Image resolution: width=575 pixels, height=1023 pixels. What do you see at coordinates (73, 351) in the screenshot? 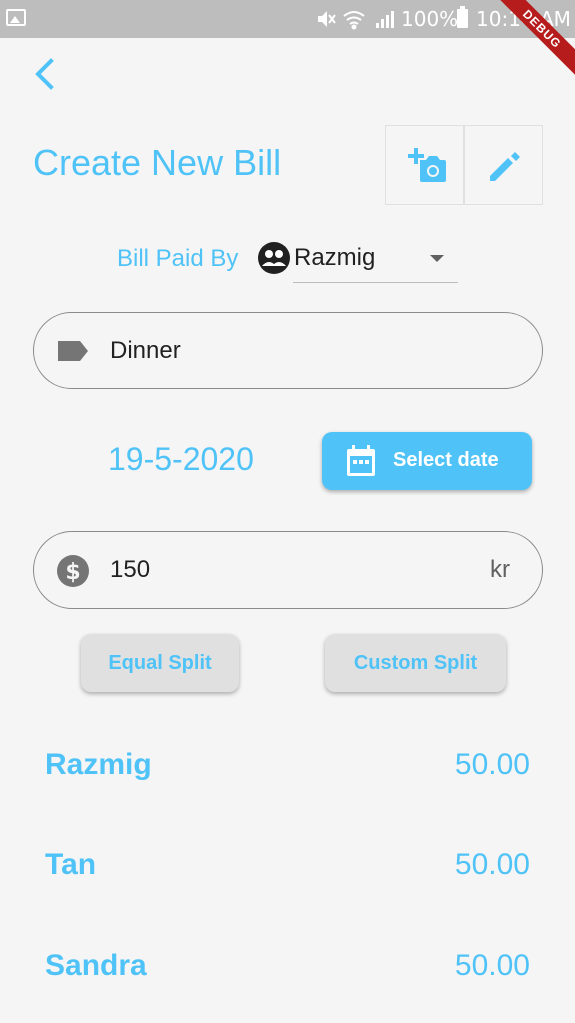
I see `label-icon` at bounding box center [73, 351].